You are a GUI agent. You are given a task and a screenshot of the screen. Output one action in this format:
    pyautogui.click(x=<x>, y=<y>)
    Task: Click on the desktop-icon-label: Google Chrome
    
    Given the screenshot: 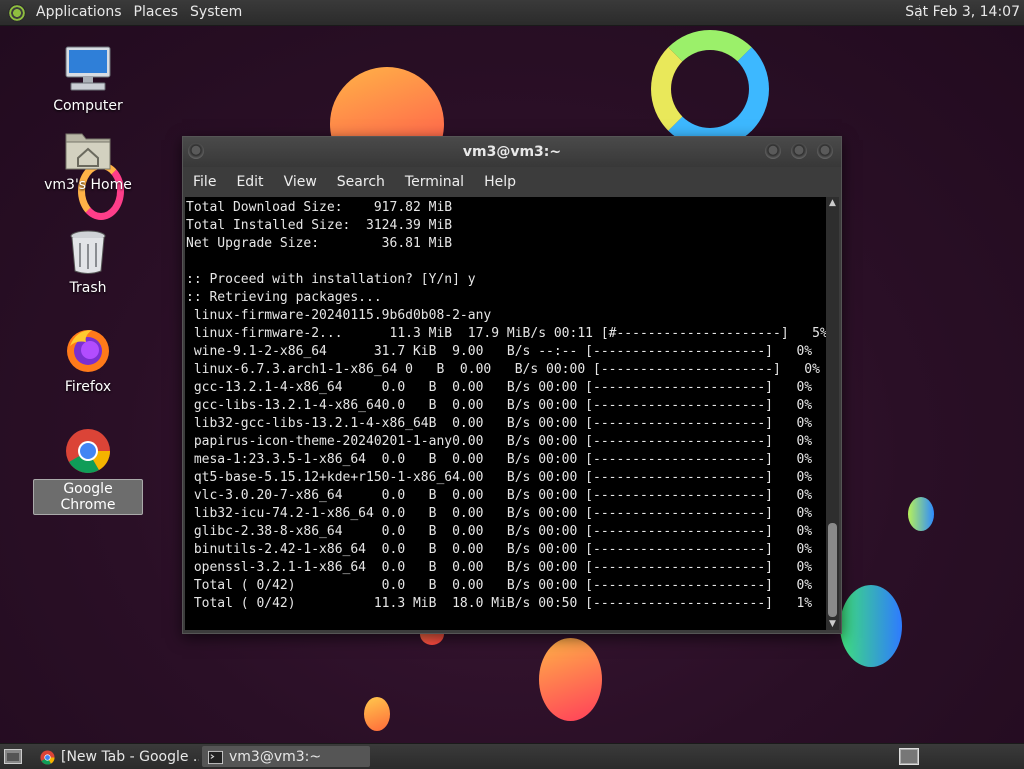 What is the action you would take?
    pyautogui.click(x=88, y=497)
    